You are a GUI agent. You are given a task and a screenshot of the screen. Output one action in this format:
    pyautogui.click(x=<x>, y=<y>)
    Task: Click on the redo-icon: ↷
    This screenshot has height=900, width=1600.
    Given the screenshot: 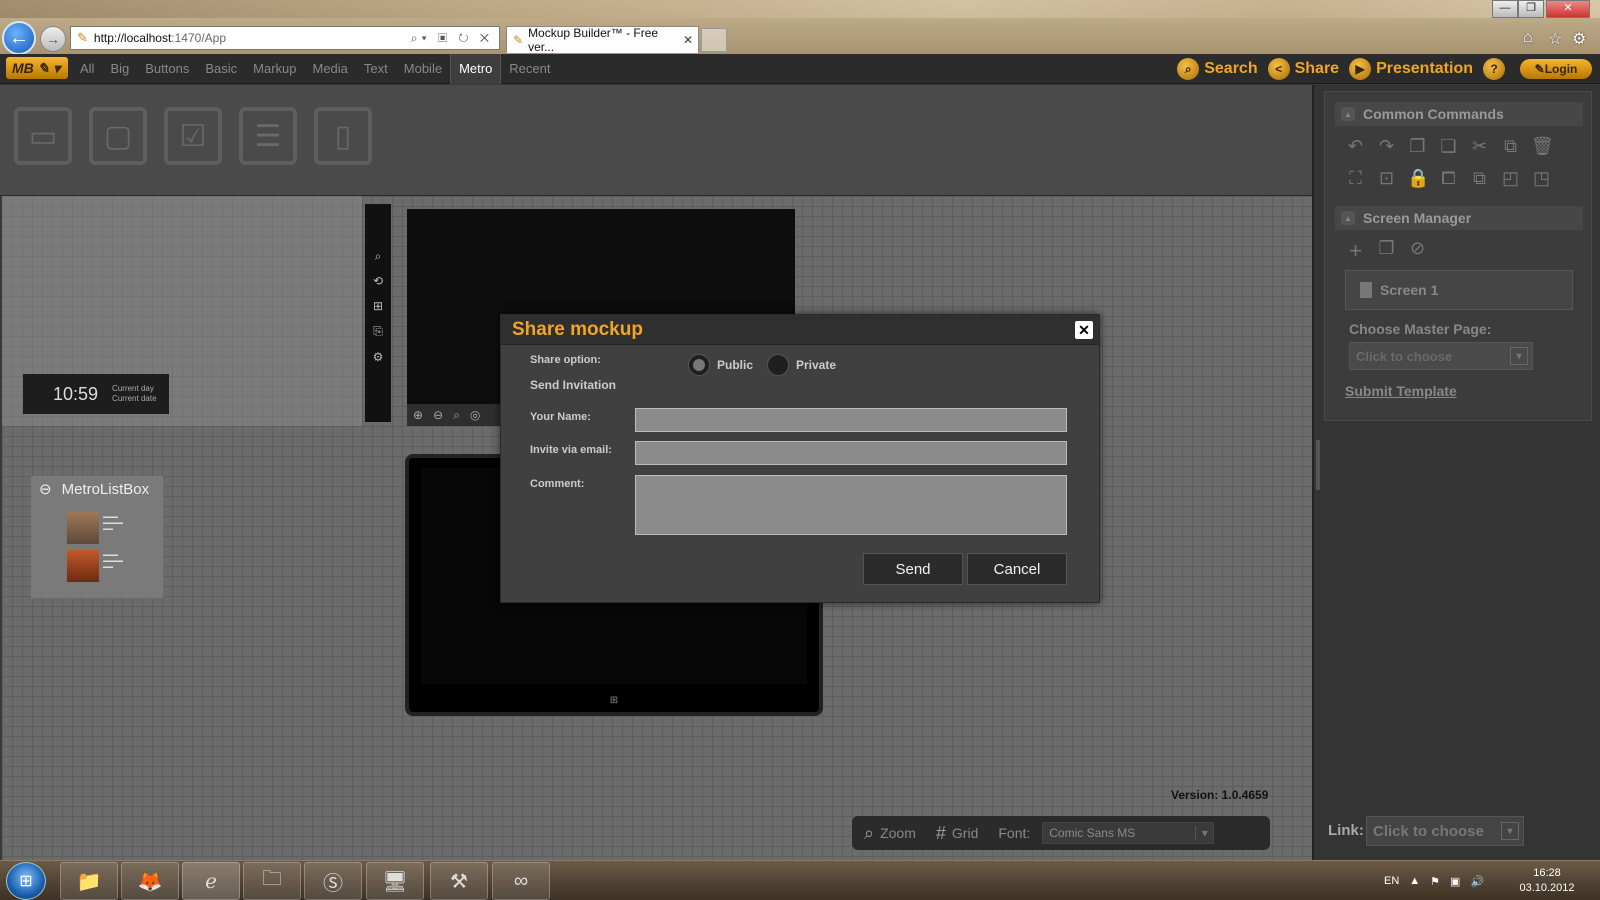 What is the action you would take?
    pyautogui.click(x=1386, y=146)
    